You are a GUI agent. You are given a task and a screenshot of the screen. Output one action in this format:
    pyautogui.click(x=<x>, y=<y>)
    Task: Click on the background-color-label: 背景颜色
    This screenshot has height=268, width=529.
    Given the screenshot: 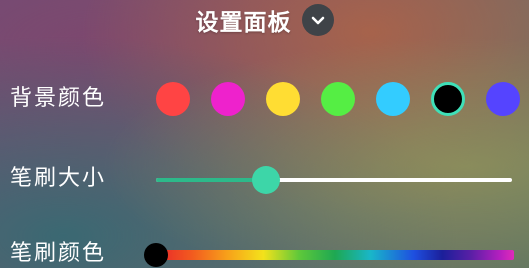 What is the action you would take?
    pyautogui.click(x=58, y=98)
    